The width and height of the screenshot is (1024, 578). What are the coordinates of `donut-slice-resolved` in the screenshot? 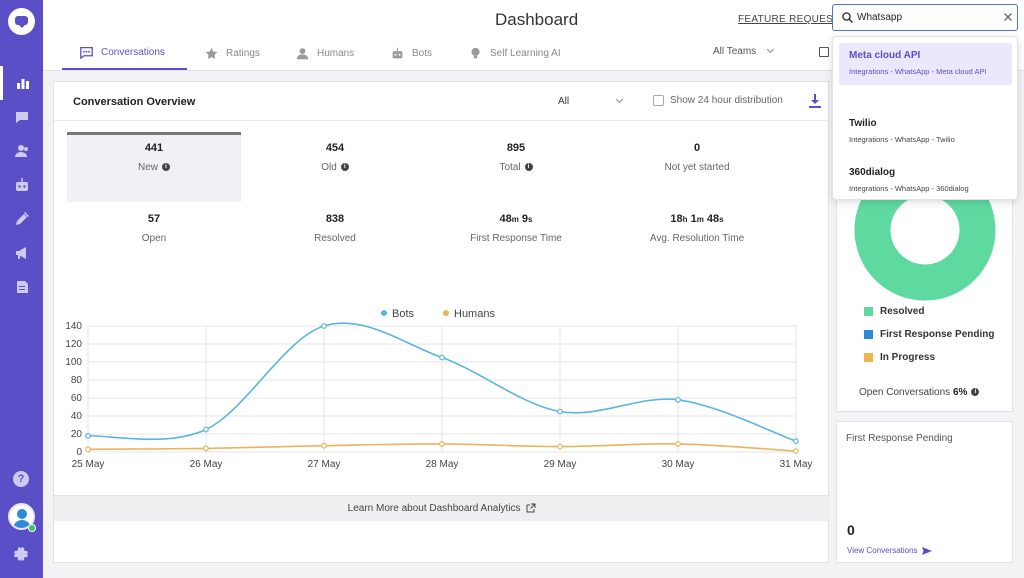 It's located at (925, 248).